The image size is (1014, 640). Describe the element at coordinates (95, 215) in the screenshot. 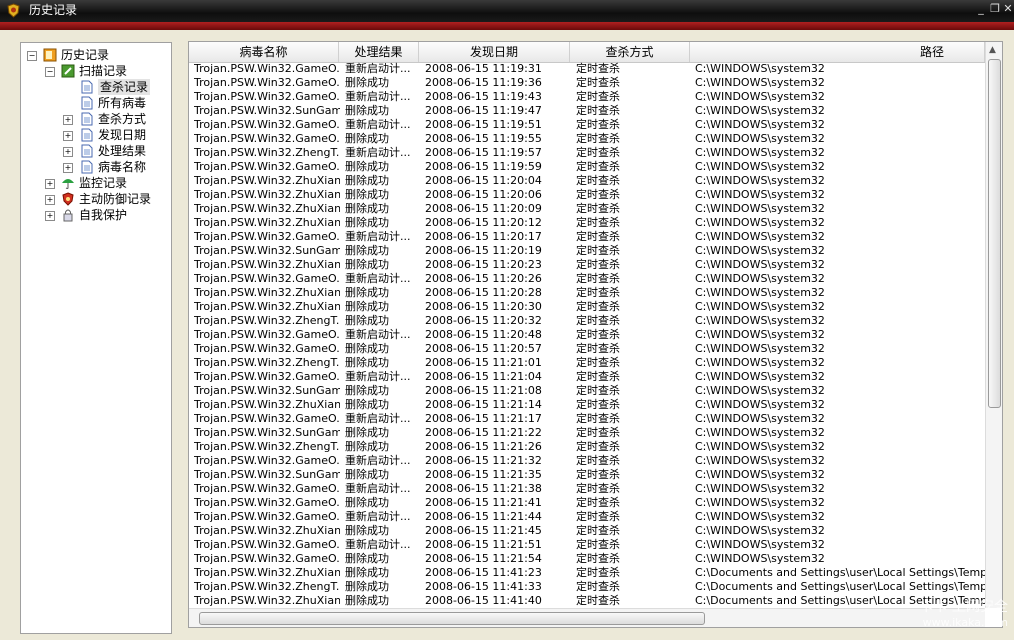

I see `tree-item: + 自我保护` at that location.